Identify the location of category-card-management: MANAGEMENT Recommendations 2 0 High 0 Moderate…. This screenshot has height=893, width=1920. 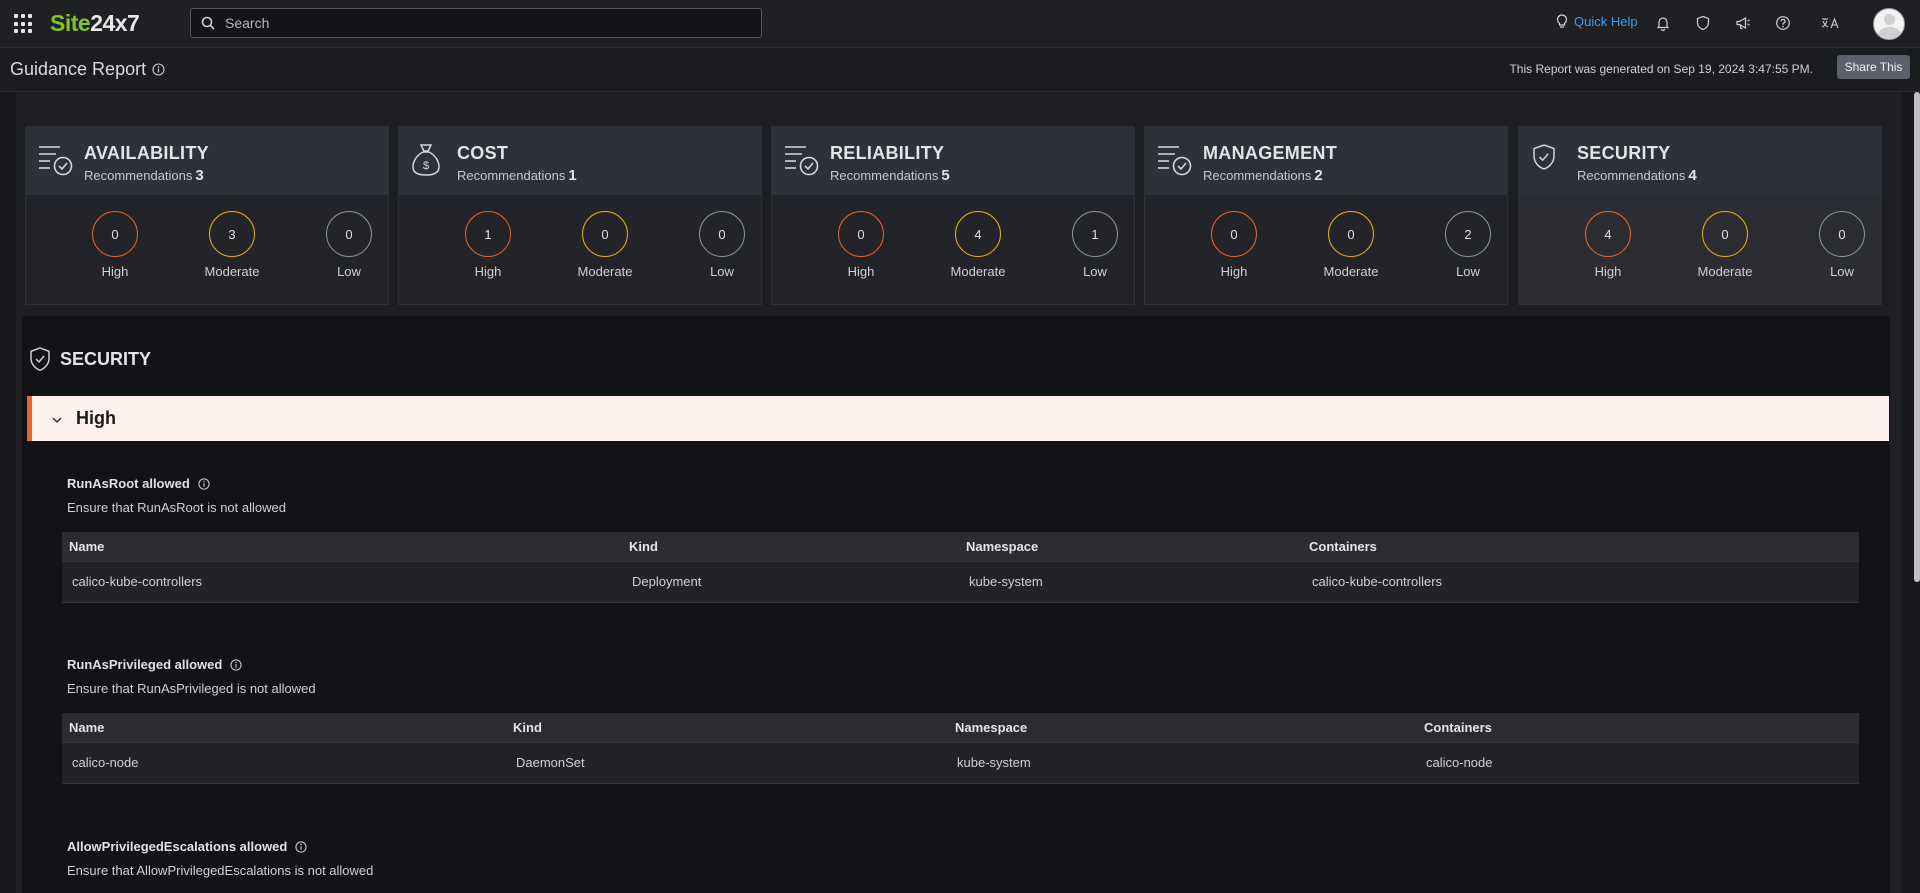
(1326, 215).